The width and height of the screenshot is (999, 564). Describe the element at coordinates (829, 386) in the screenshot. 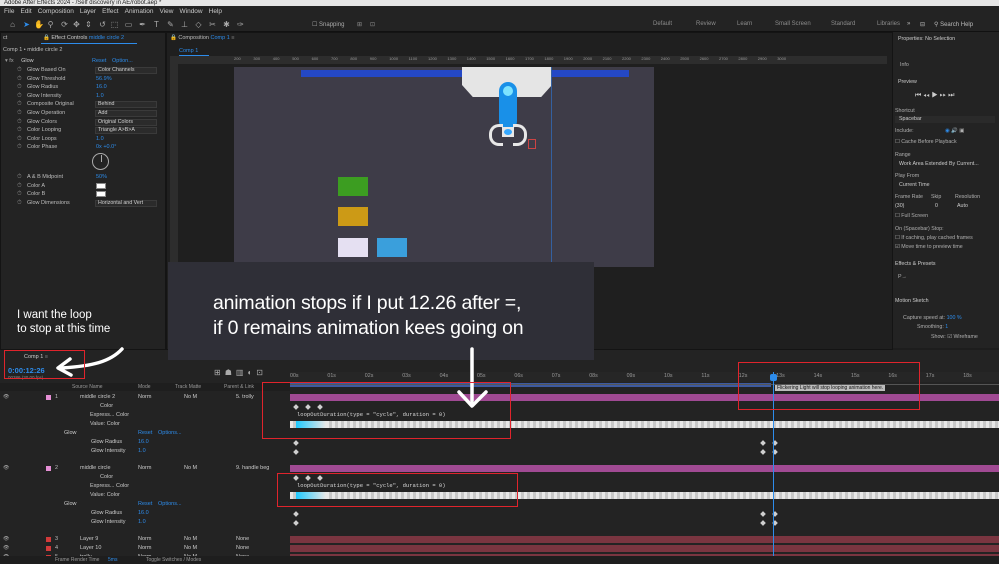

I see `highlight-marker` at that location.